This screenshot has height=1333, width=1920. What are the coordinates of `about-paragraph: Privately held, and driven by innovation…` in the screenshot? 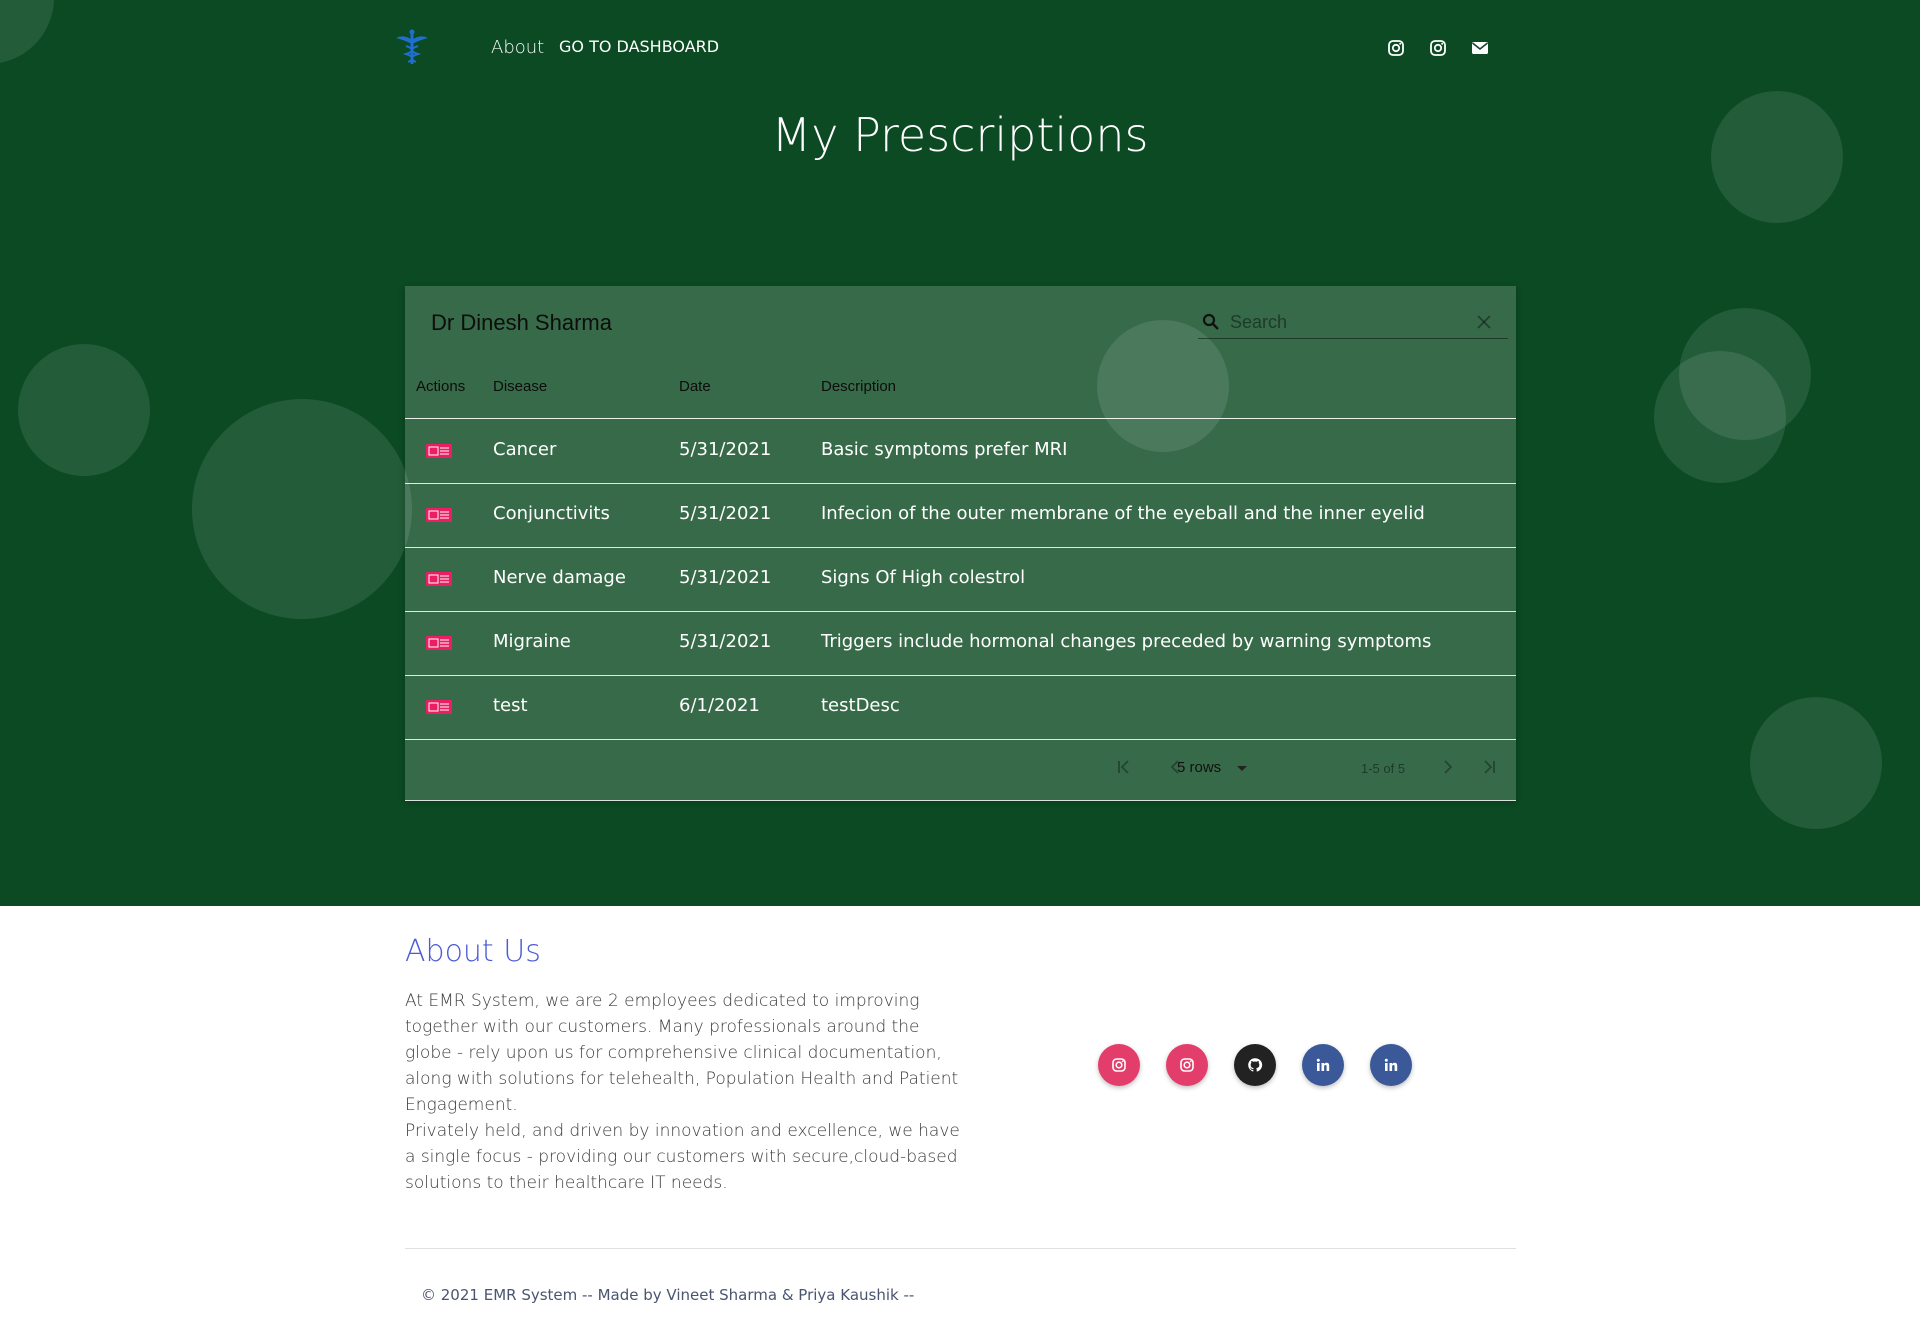 It's located at (682, 1157).